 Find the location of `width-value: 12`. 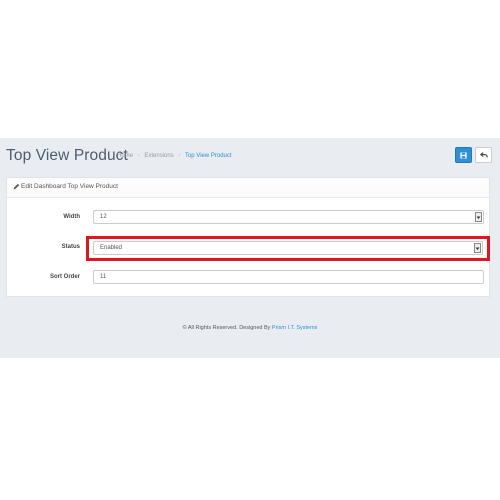

width-value: 12 is located at coordinates (103, 217).